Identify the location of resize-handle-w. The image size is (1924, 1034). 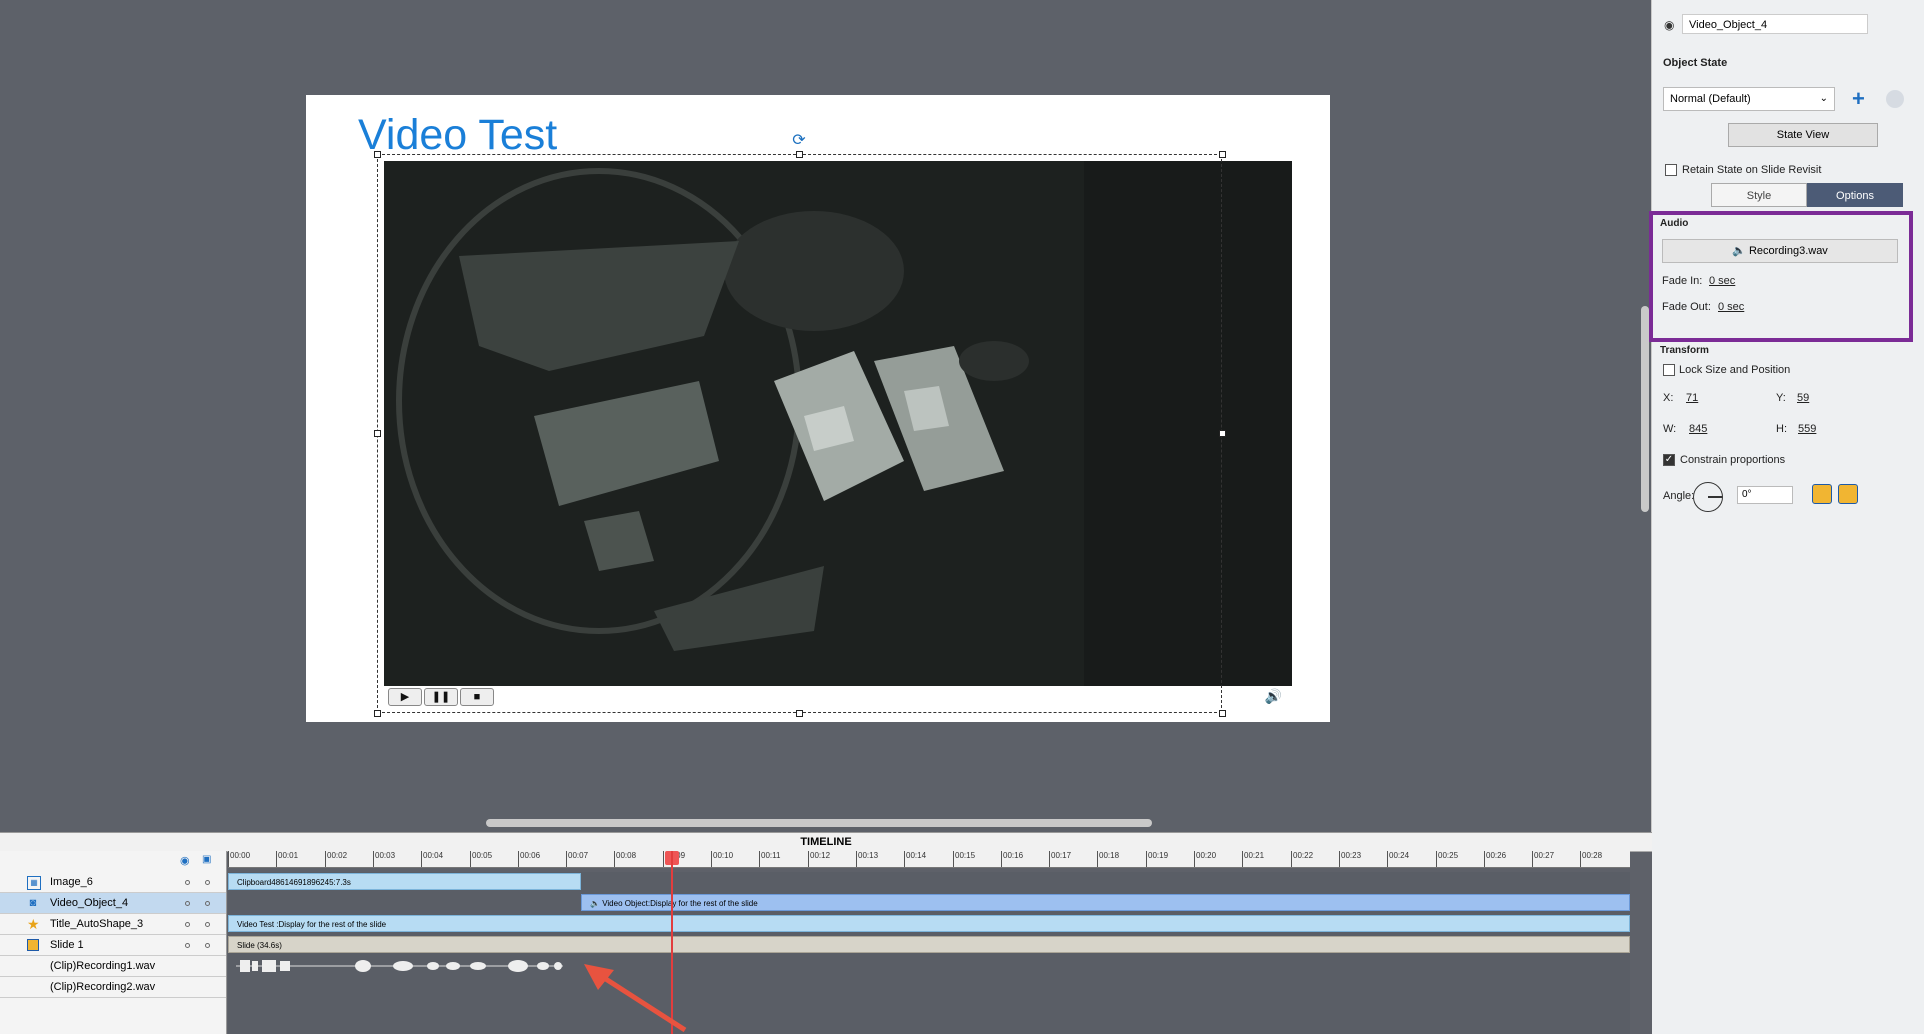
(377, 433).